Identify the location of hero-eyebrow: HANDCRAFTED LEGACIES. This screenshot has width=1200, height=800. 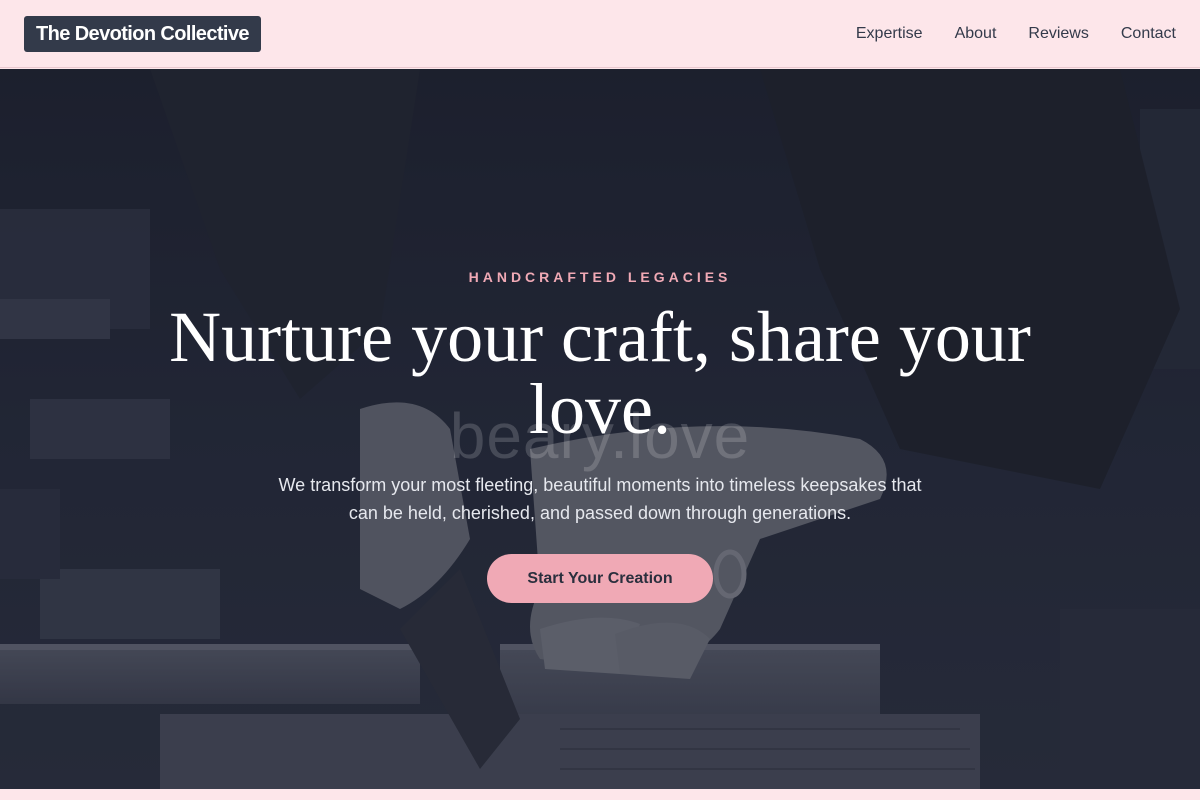
(600, 277).